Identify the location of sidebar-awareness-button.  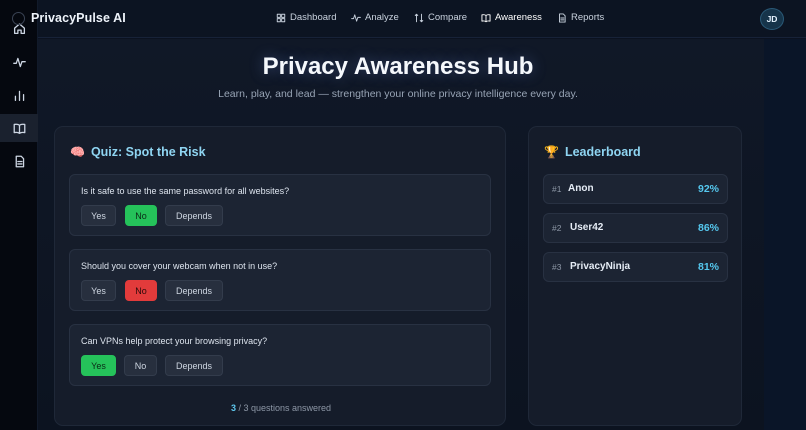
(19, 128).